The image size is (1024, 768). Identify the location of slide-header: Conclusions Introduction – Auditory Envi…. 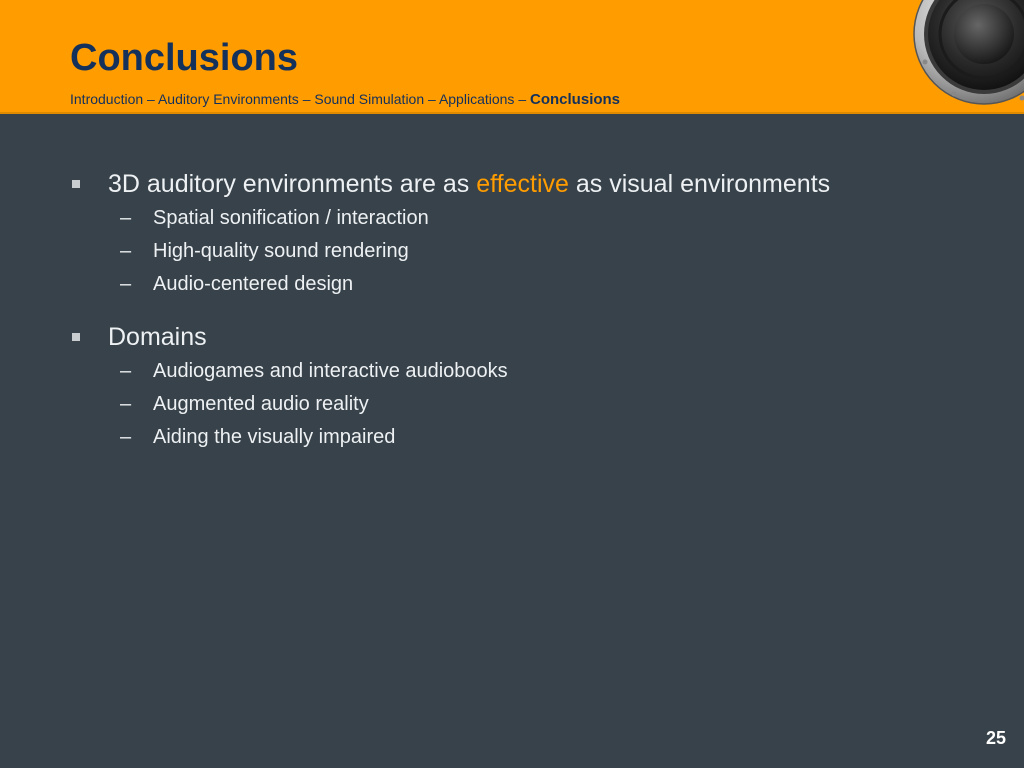
(512, 56).